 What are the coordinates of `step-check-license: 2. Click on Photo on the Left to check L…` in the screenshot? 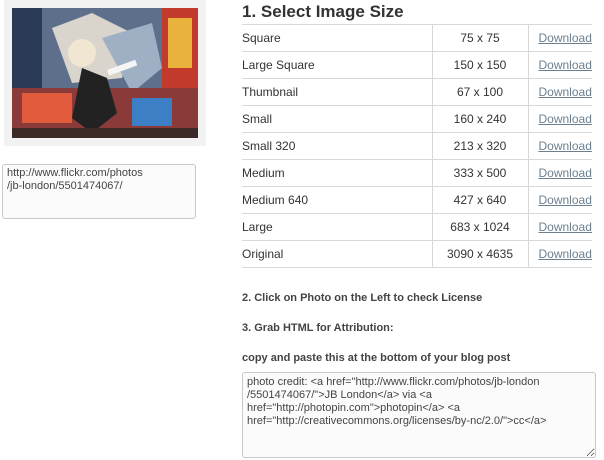 It's located at (362, 298).